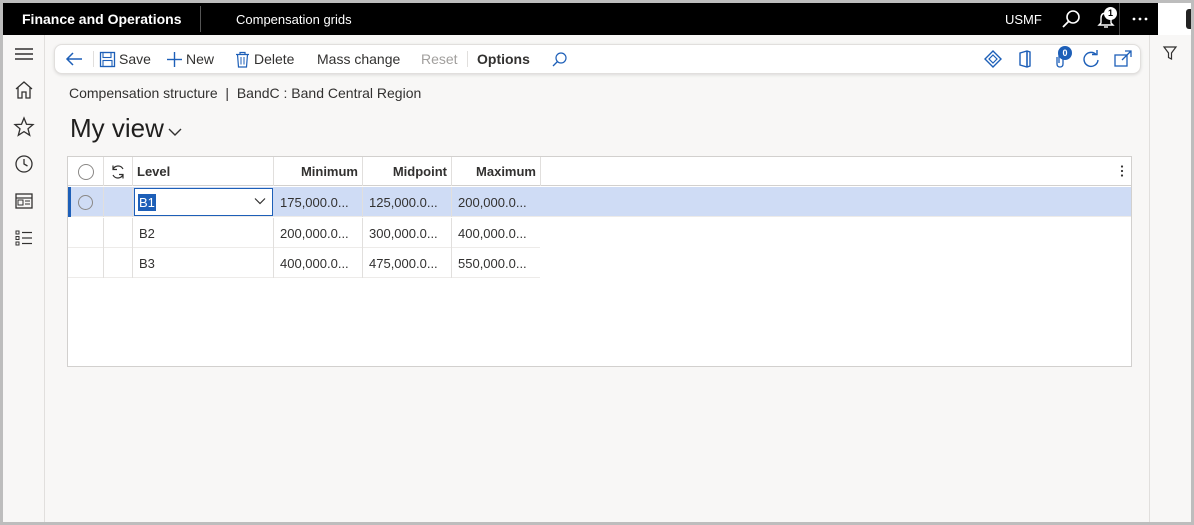 This screenshot has height=525, width=1194. I want to click on column-header-midpoint: Midpoint, so click(407, 171).